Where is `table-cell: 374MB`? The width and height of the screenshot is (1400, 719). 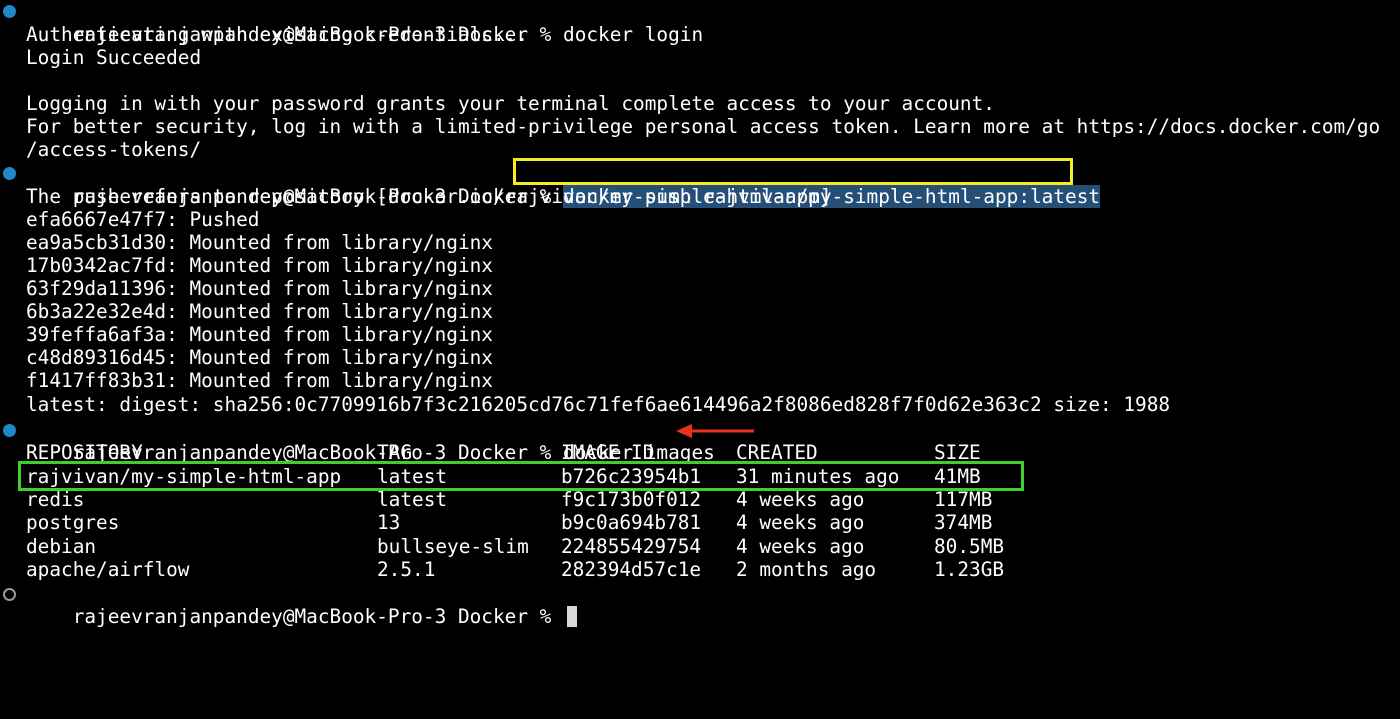
table-cell: 374MB is located at coordinates (963, 522).